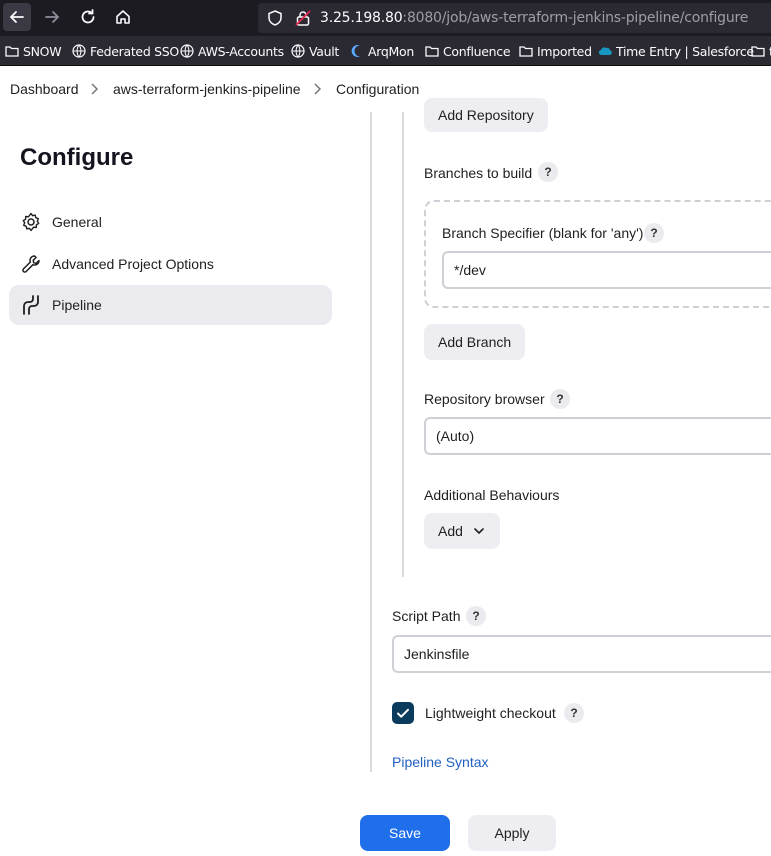  I want to click on bookmark-aws-accounts: AWS-Accounts, so click(232, 51).